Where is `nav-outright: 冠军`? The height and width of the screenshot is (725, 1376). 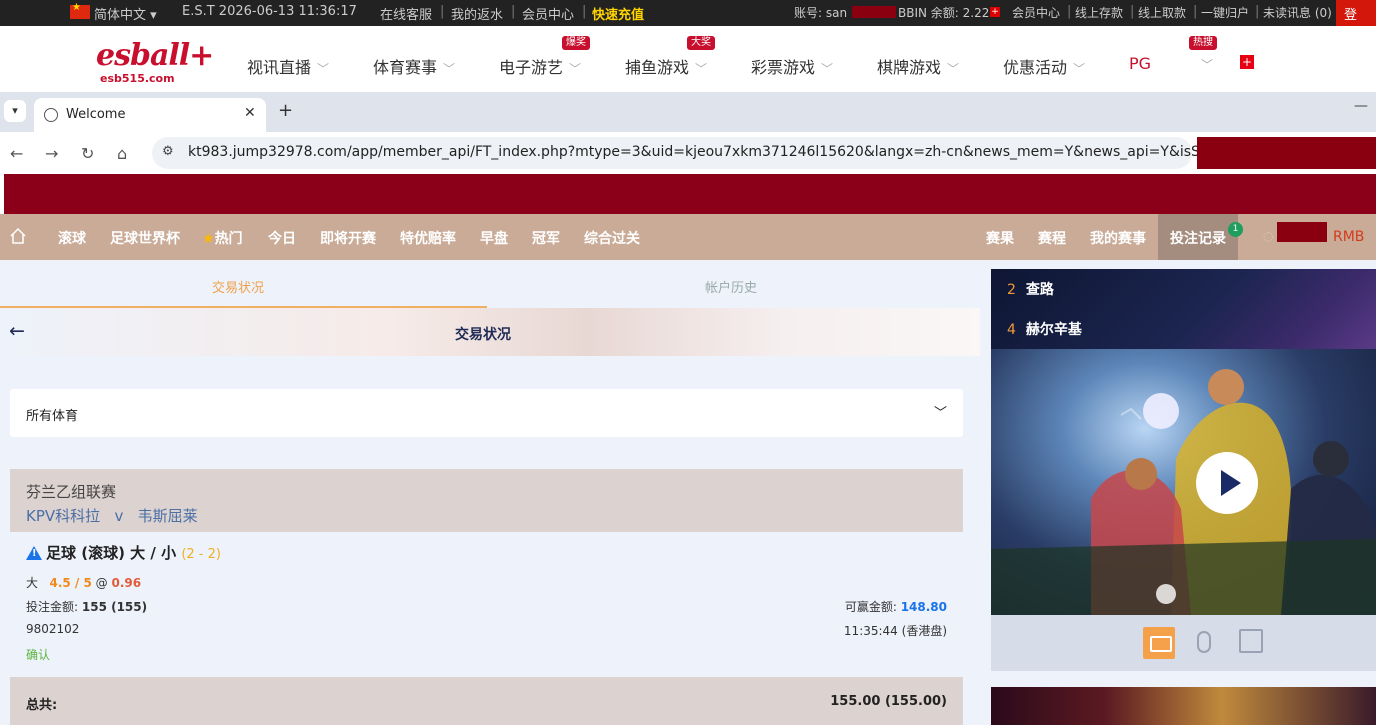
nav-outright: 冠军 is located at coordinates (546, 238).